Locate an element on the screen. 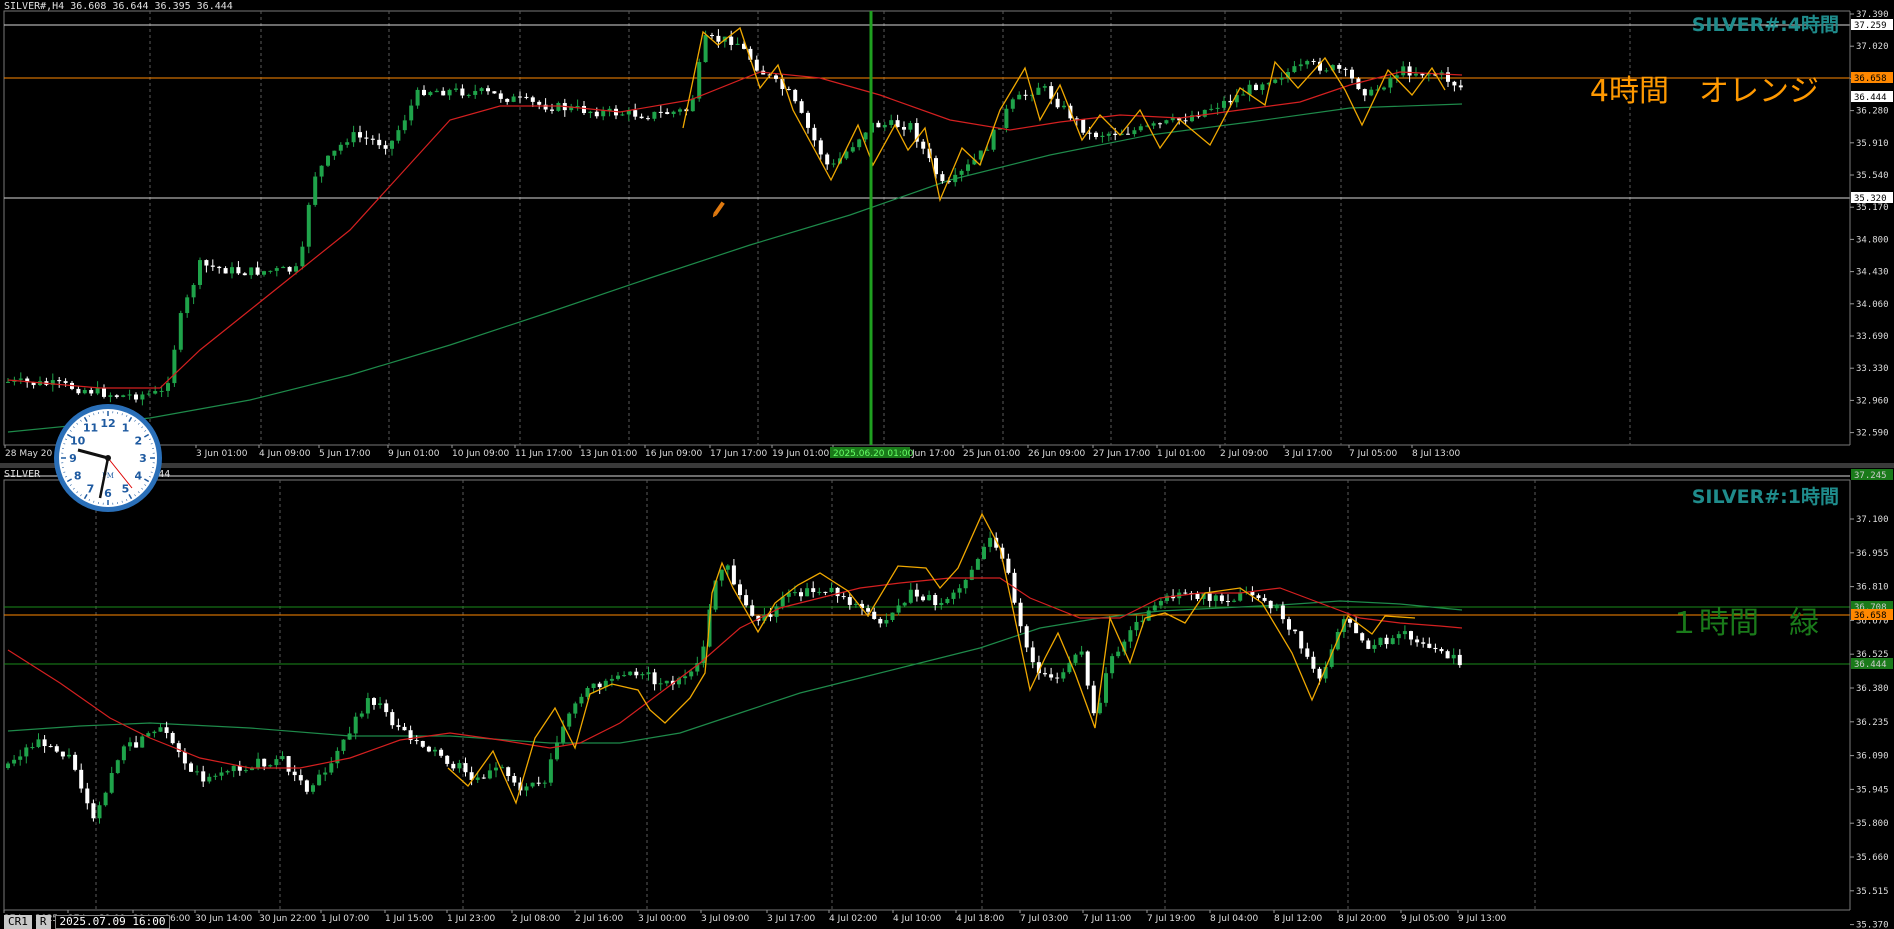  time-tick-label: 1 Jul 23:00 is located at coordinates (471, 919).